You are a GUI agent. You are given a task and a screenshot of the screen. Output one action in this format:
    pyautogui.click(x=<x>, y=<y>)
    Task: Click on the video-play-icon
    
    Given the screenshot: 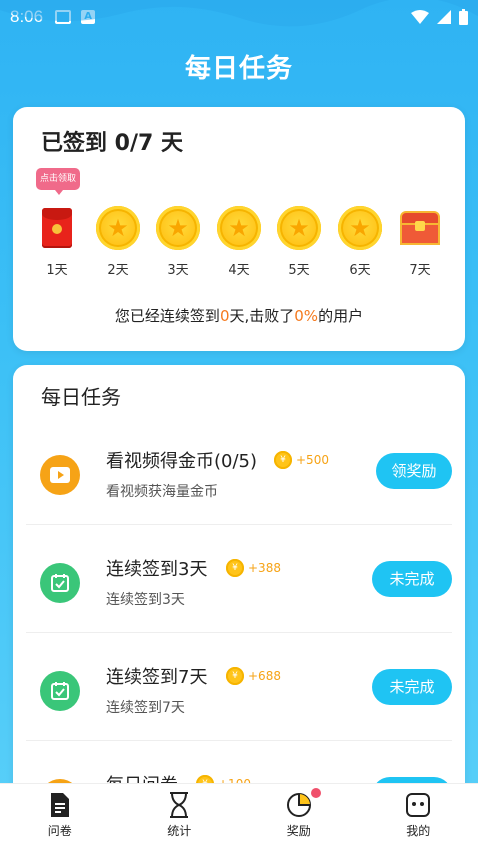 What is the action you would take?
    pyautogui.click(x=60, y=475)
    